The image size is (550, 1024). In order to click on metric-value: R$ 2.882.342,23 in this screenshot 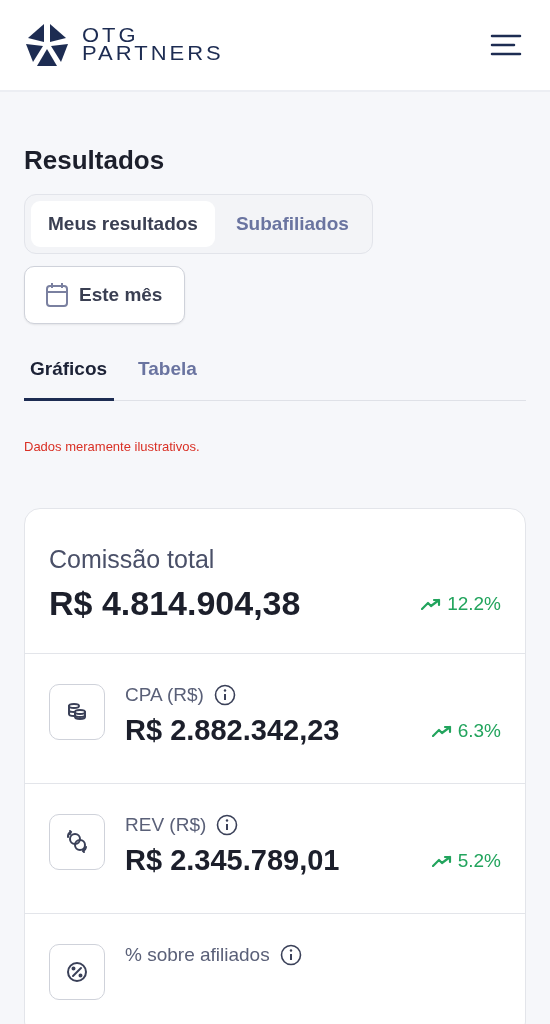, I will do `click(232, 730)`.